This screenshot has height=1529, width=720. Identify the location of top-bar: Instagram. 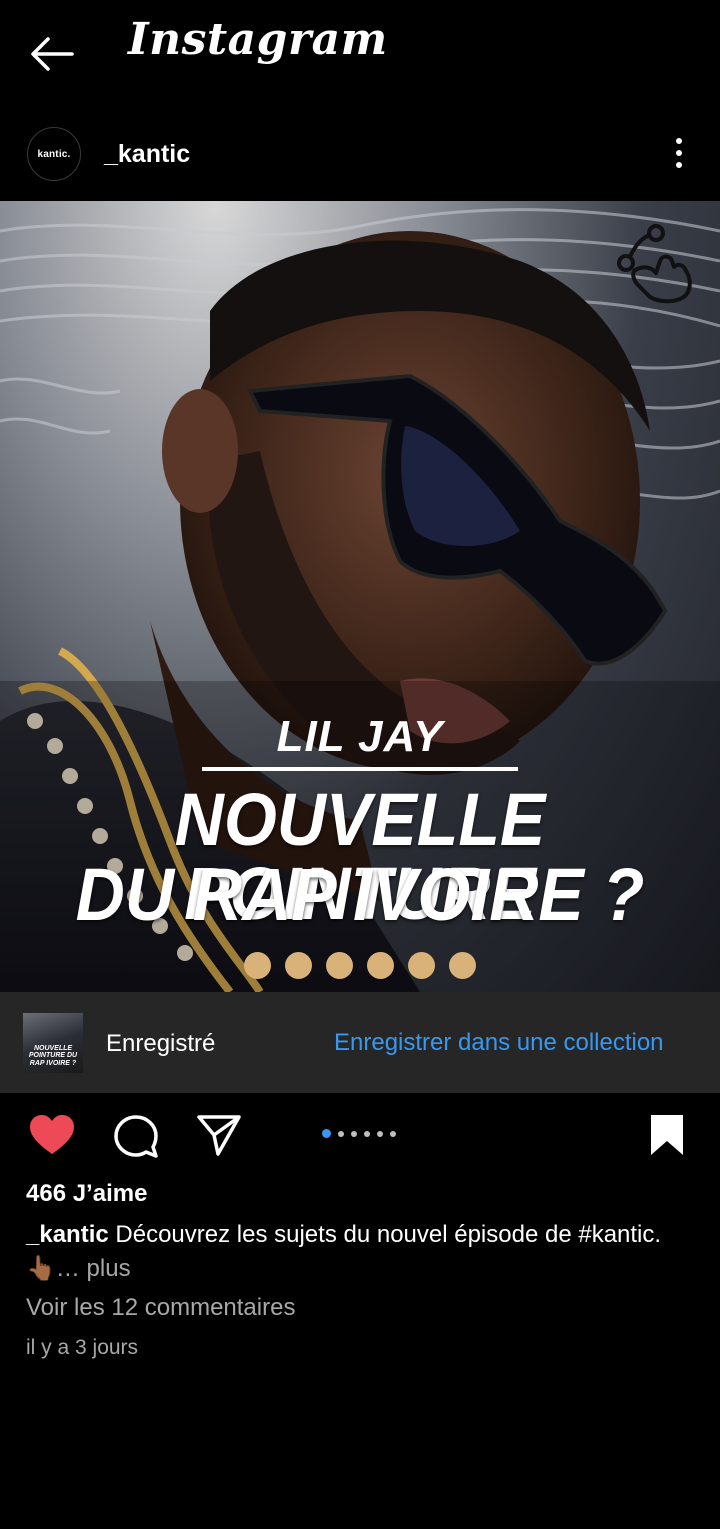
(360, 55).